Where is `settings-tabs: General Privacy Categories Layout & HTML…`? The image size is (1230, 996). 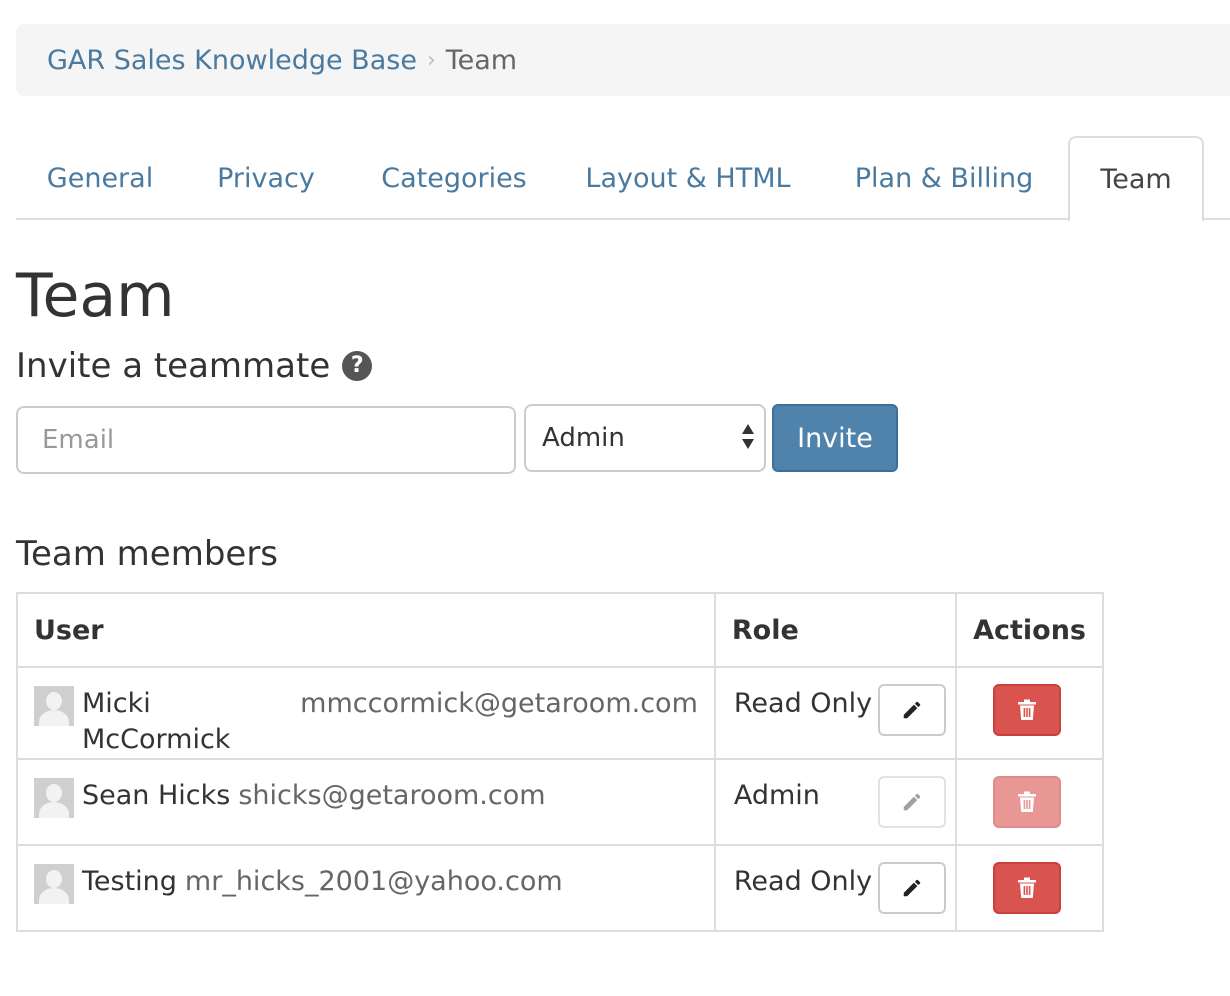 settings-tabs: General Privacy Categories Layout & HTML… is located at coordinates (623, 179).